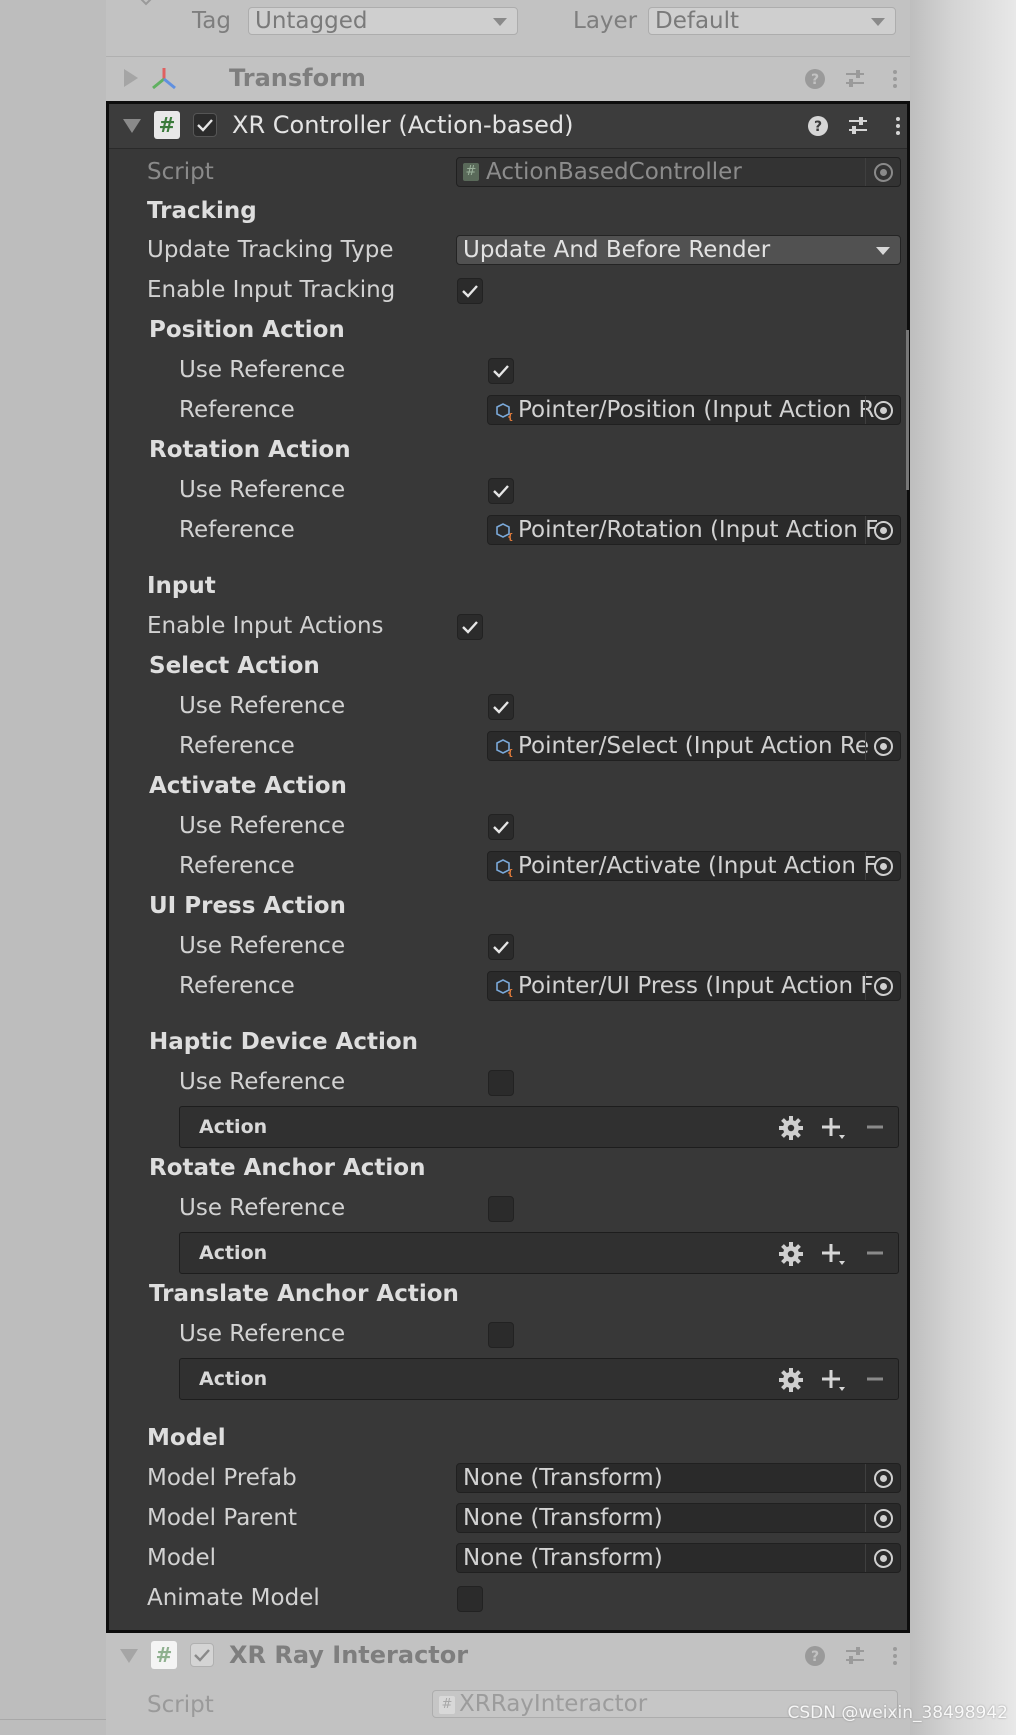 This screenshot has height=1735, width=1016. I want to click on layer-value: Default, so click(697, 21).